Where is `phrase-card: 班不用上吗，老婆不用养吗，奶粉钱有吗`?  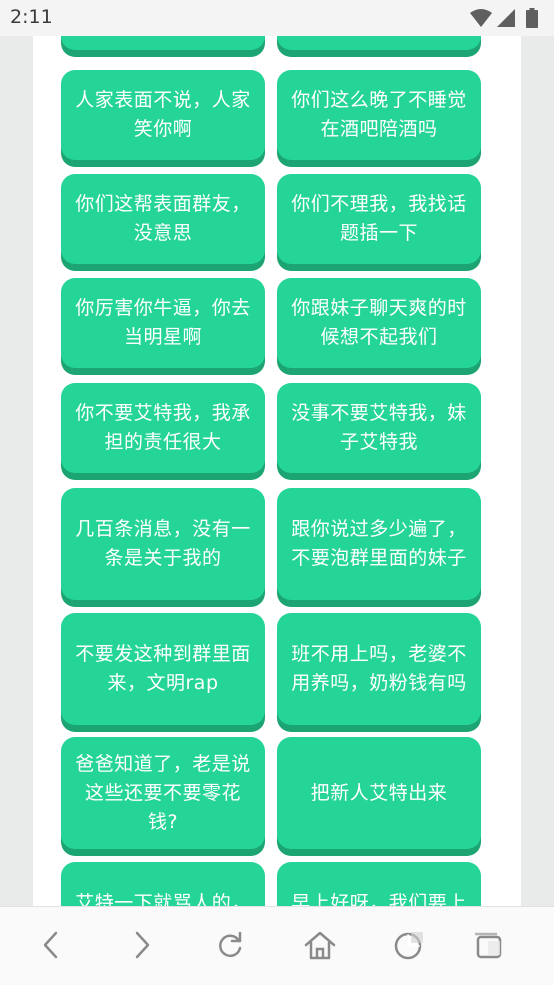 phrase-card: 班不用上吗，老婆不用养吗，奶粉钱有吗 is located at coordinates (379, 669).